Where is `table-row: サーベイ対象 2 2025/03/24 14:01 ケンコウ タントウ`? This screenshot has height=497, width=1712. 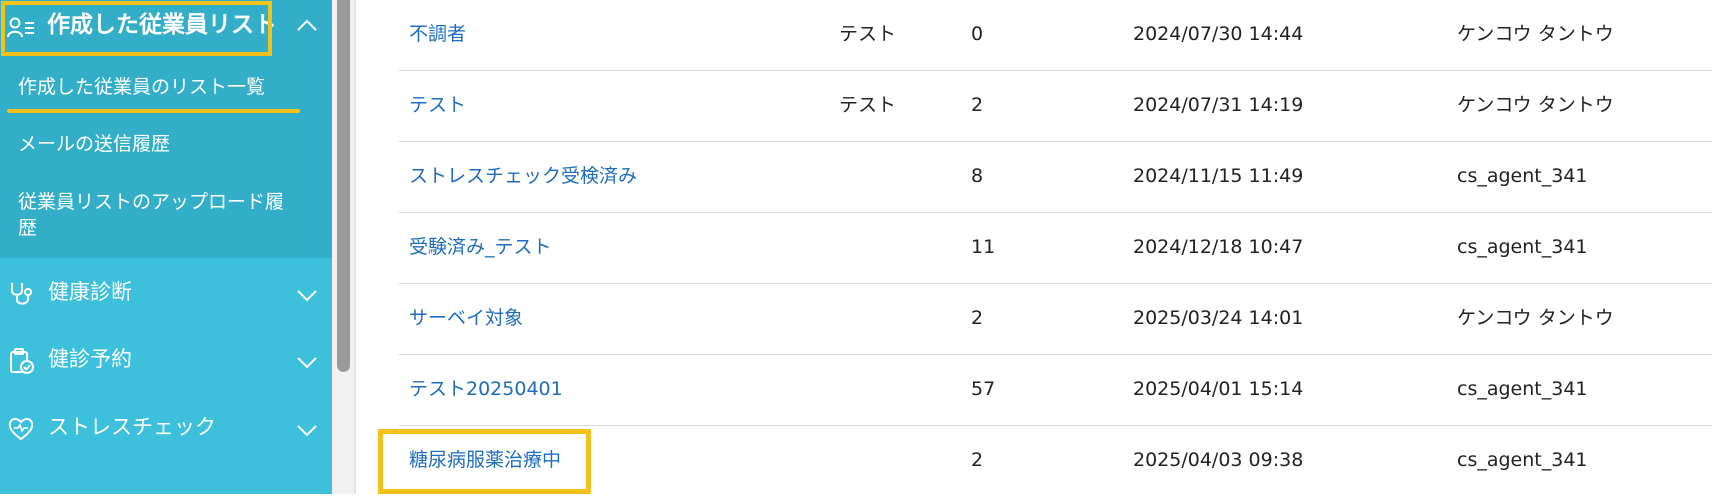
table-row: サーベイ対象 2 2025/03/24 14:01 ケンコウ タントウ is located at coordinates (1055, 319).